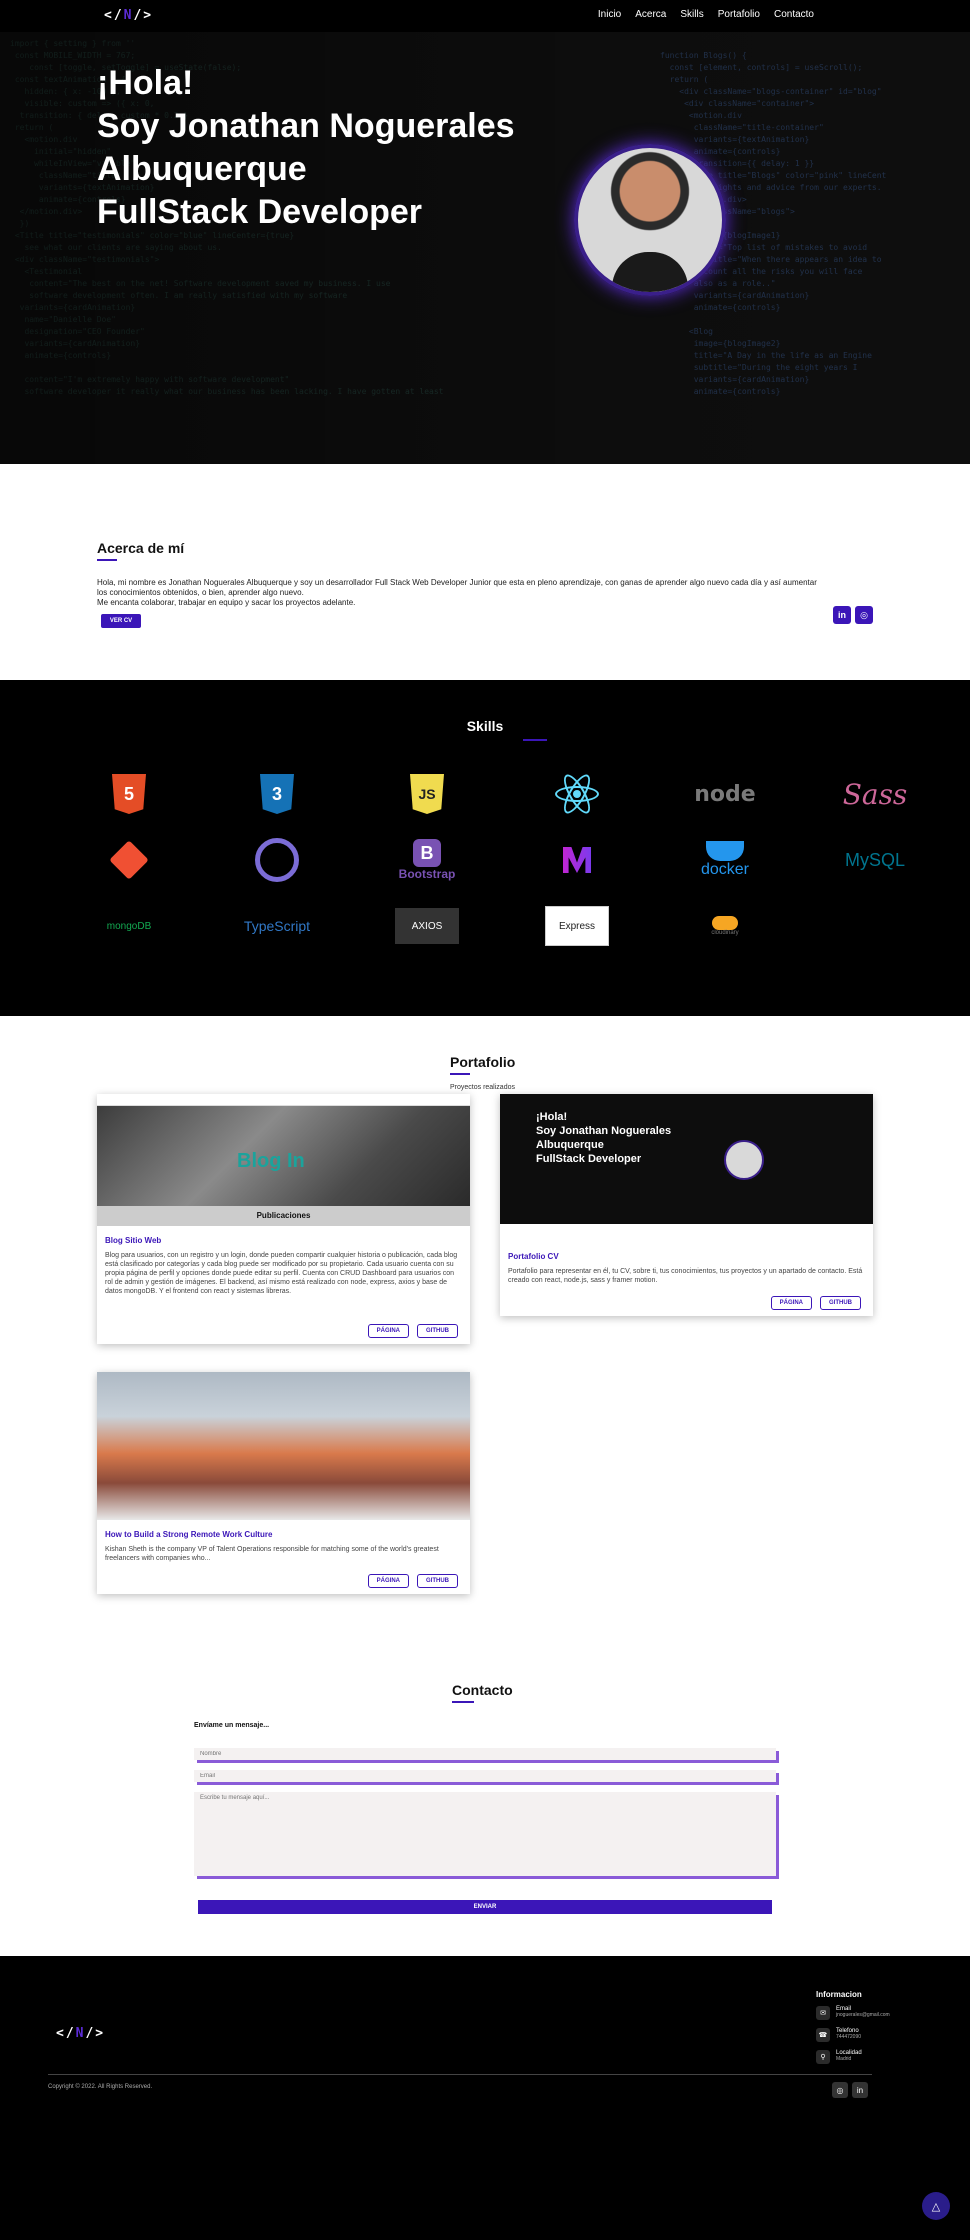  Describe the element at coordinates (427, 926) in the screenshot. I see `axios-icon: AXIOS` at that location.